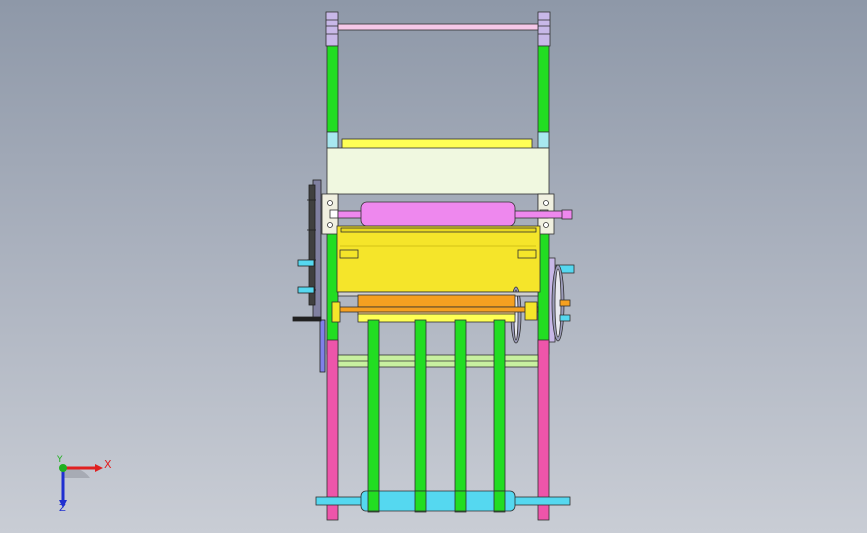 The height and width of the screenshot is (533, 867). What do you see at coordinates (309, 276) in the screenshot?
I see `left-side-gear` at bounding box center [309, 276].